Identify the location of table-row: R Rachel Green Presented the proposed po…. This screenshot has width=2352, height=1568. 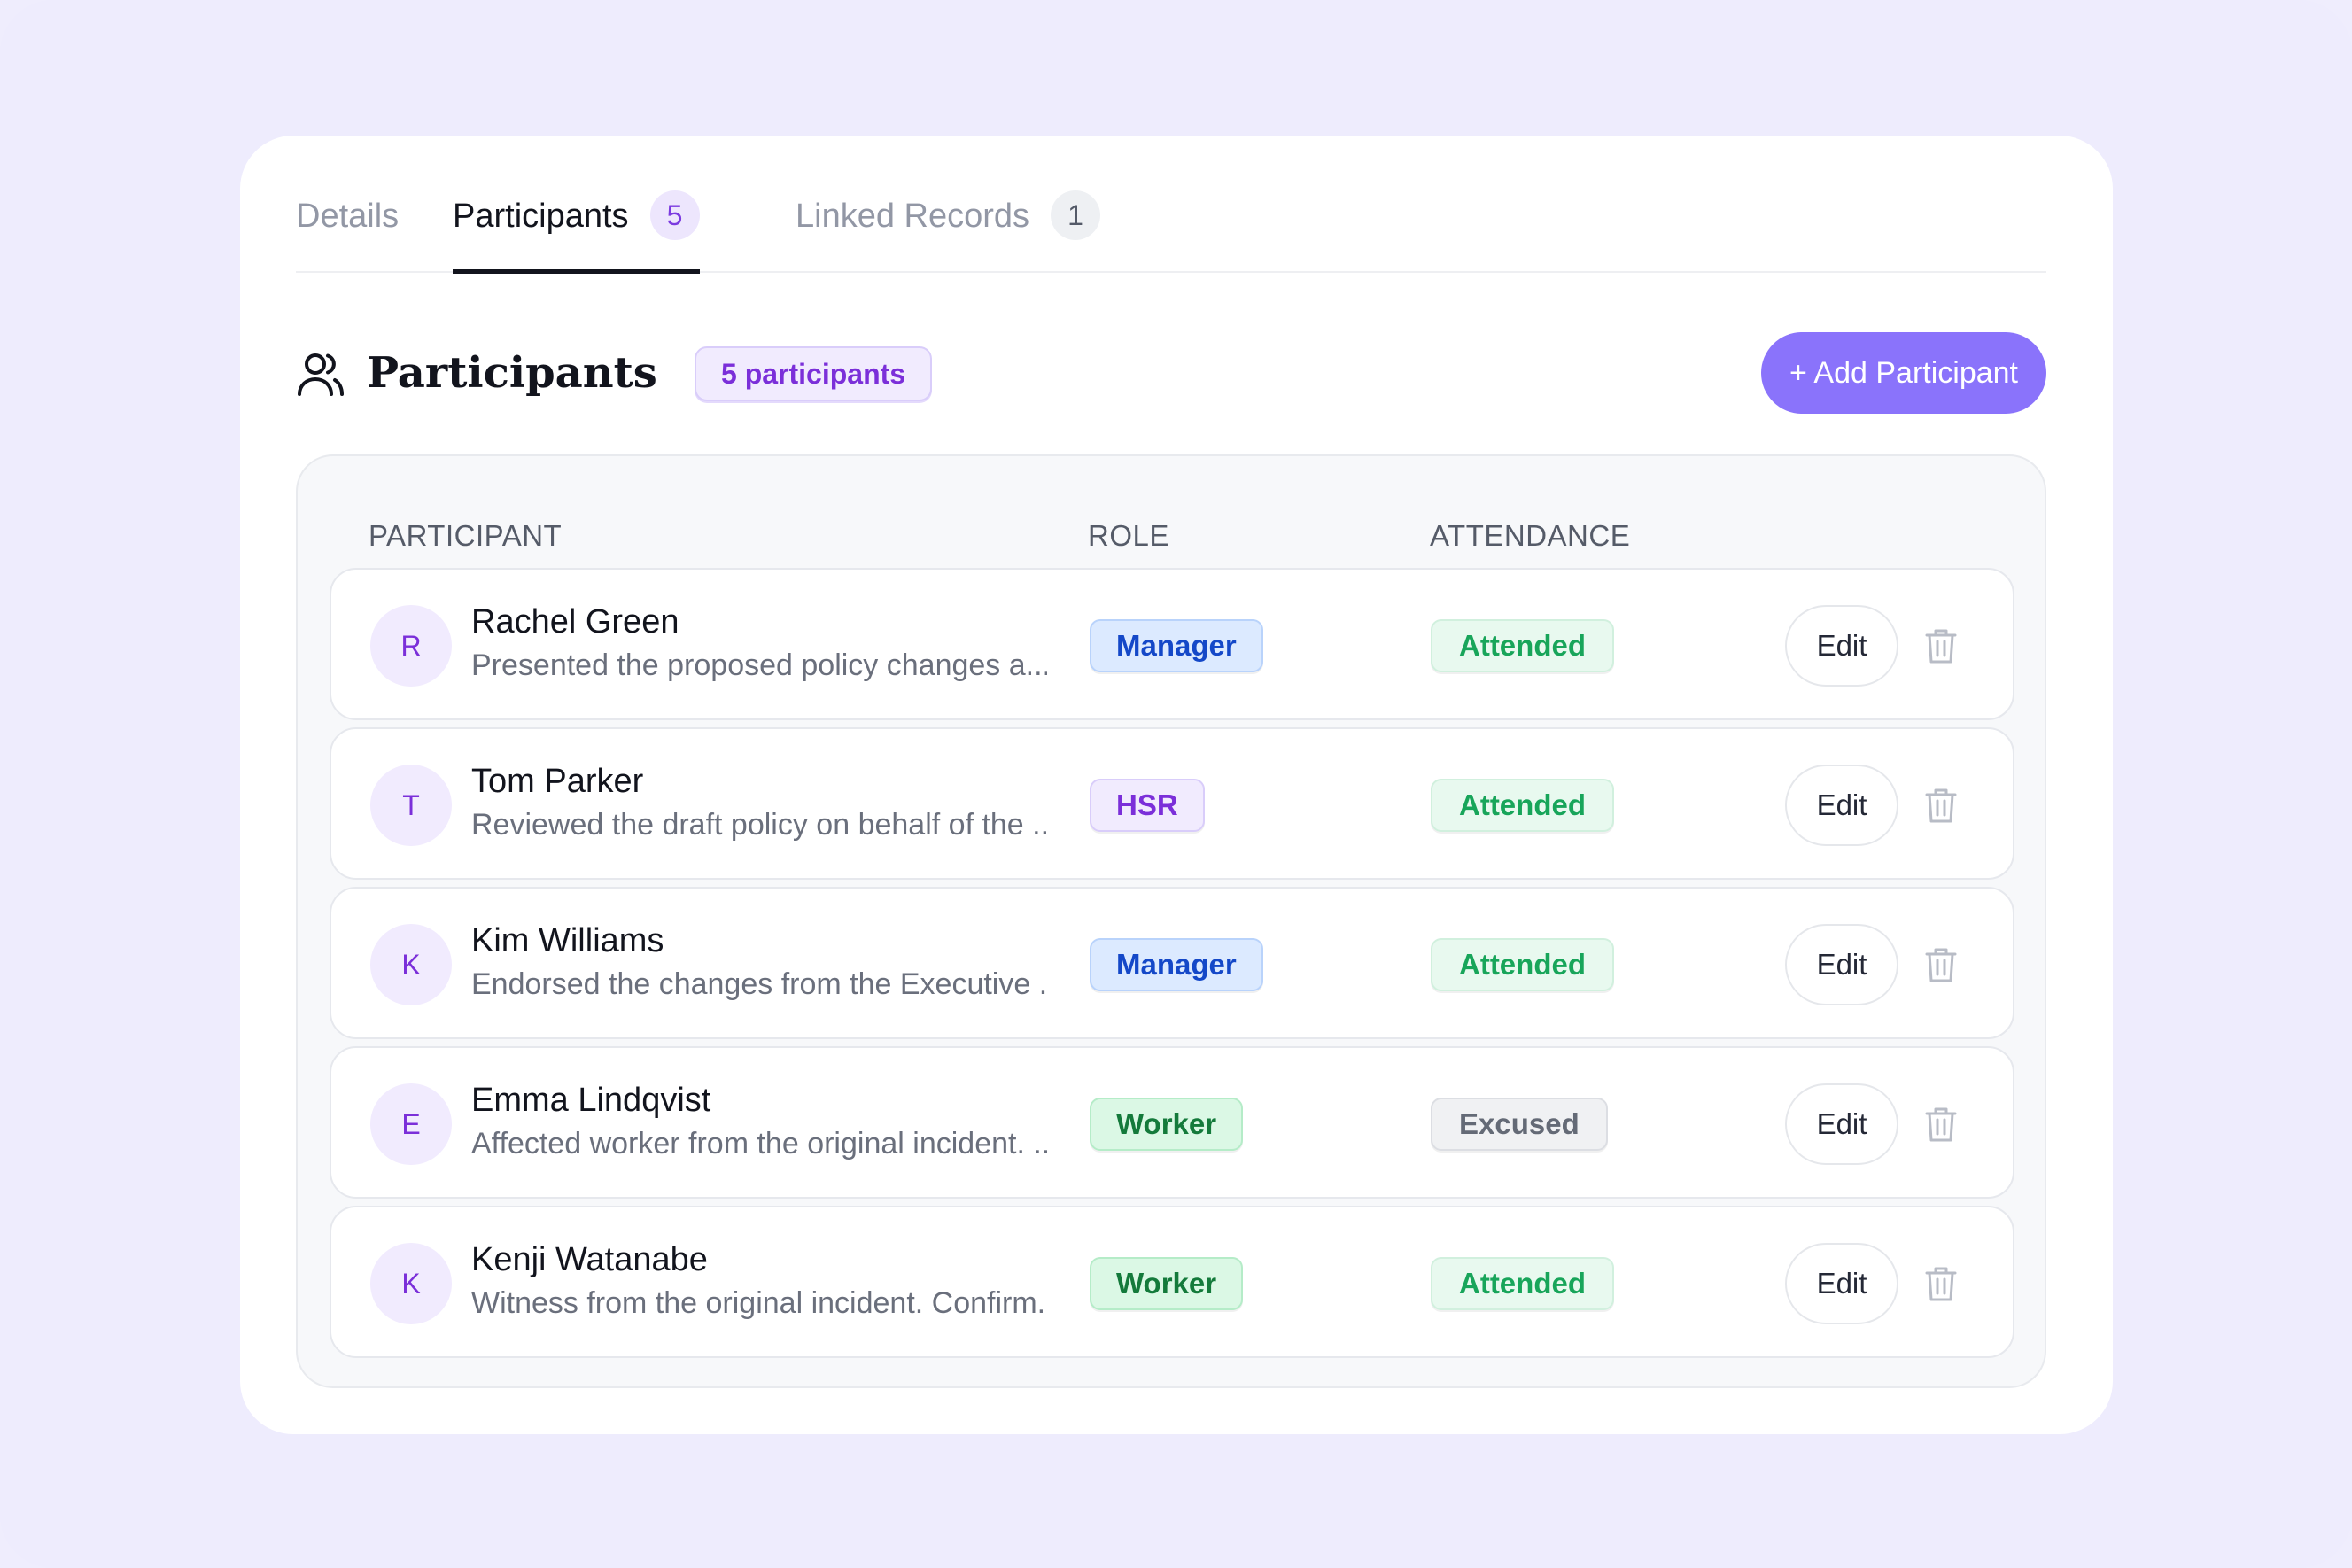
(1172, 644).